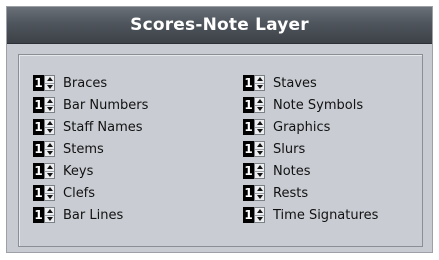 The height and width of the screenshot is (260, 439). I want to click on layer-row-note-symbols: 1 Note Symbols, so click(303, 105).